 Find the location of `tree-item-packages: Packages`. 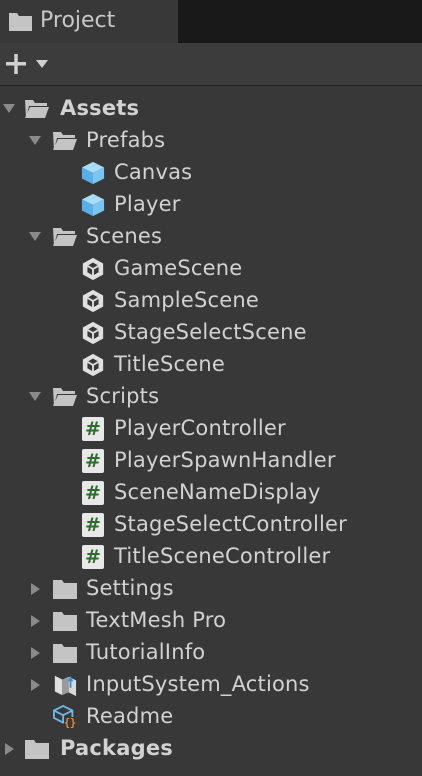

tree-item-packages: Packages is located at coordinates (211, 749).